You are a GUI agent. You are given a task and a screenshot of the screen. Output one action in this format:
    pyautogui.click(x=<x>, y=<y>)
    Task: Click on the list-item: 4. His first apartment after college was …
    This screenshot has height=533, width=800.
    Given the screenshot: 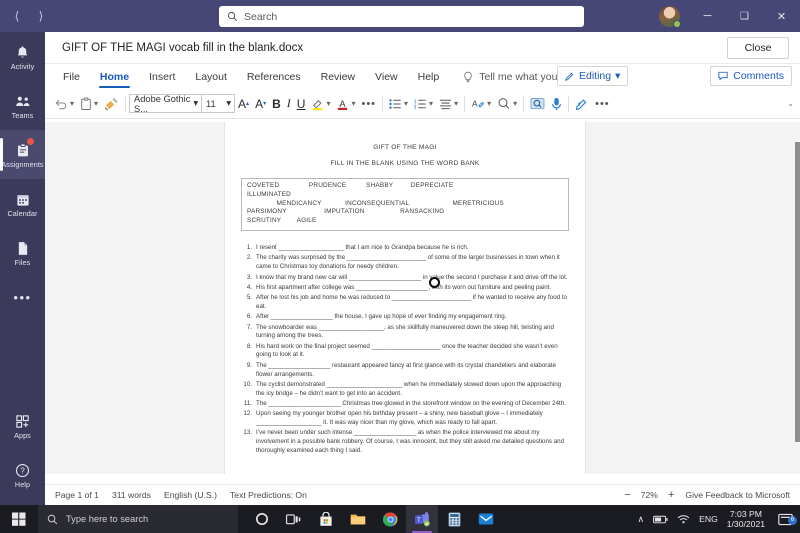 What is the action you would take?
    pyautogui.click(x=405, y=288)
    